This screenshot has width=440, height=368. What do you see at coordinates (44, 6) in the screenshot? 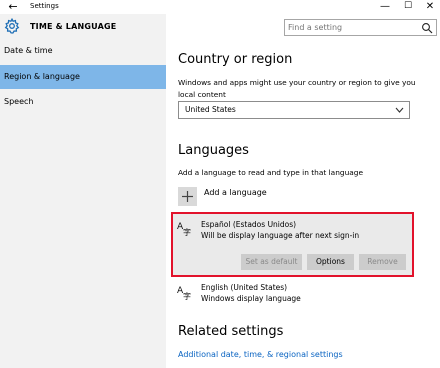
I see `window-title: Settings` at bounding box center [44, 6].